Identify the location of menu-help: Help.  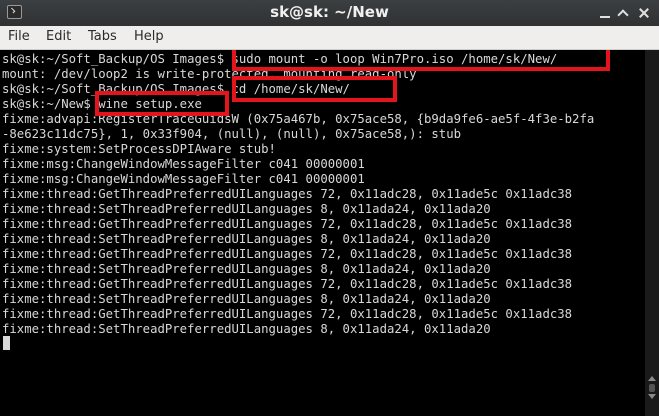
(149, 36).